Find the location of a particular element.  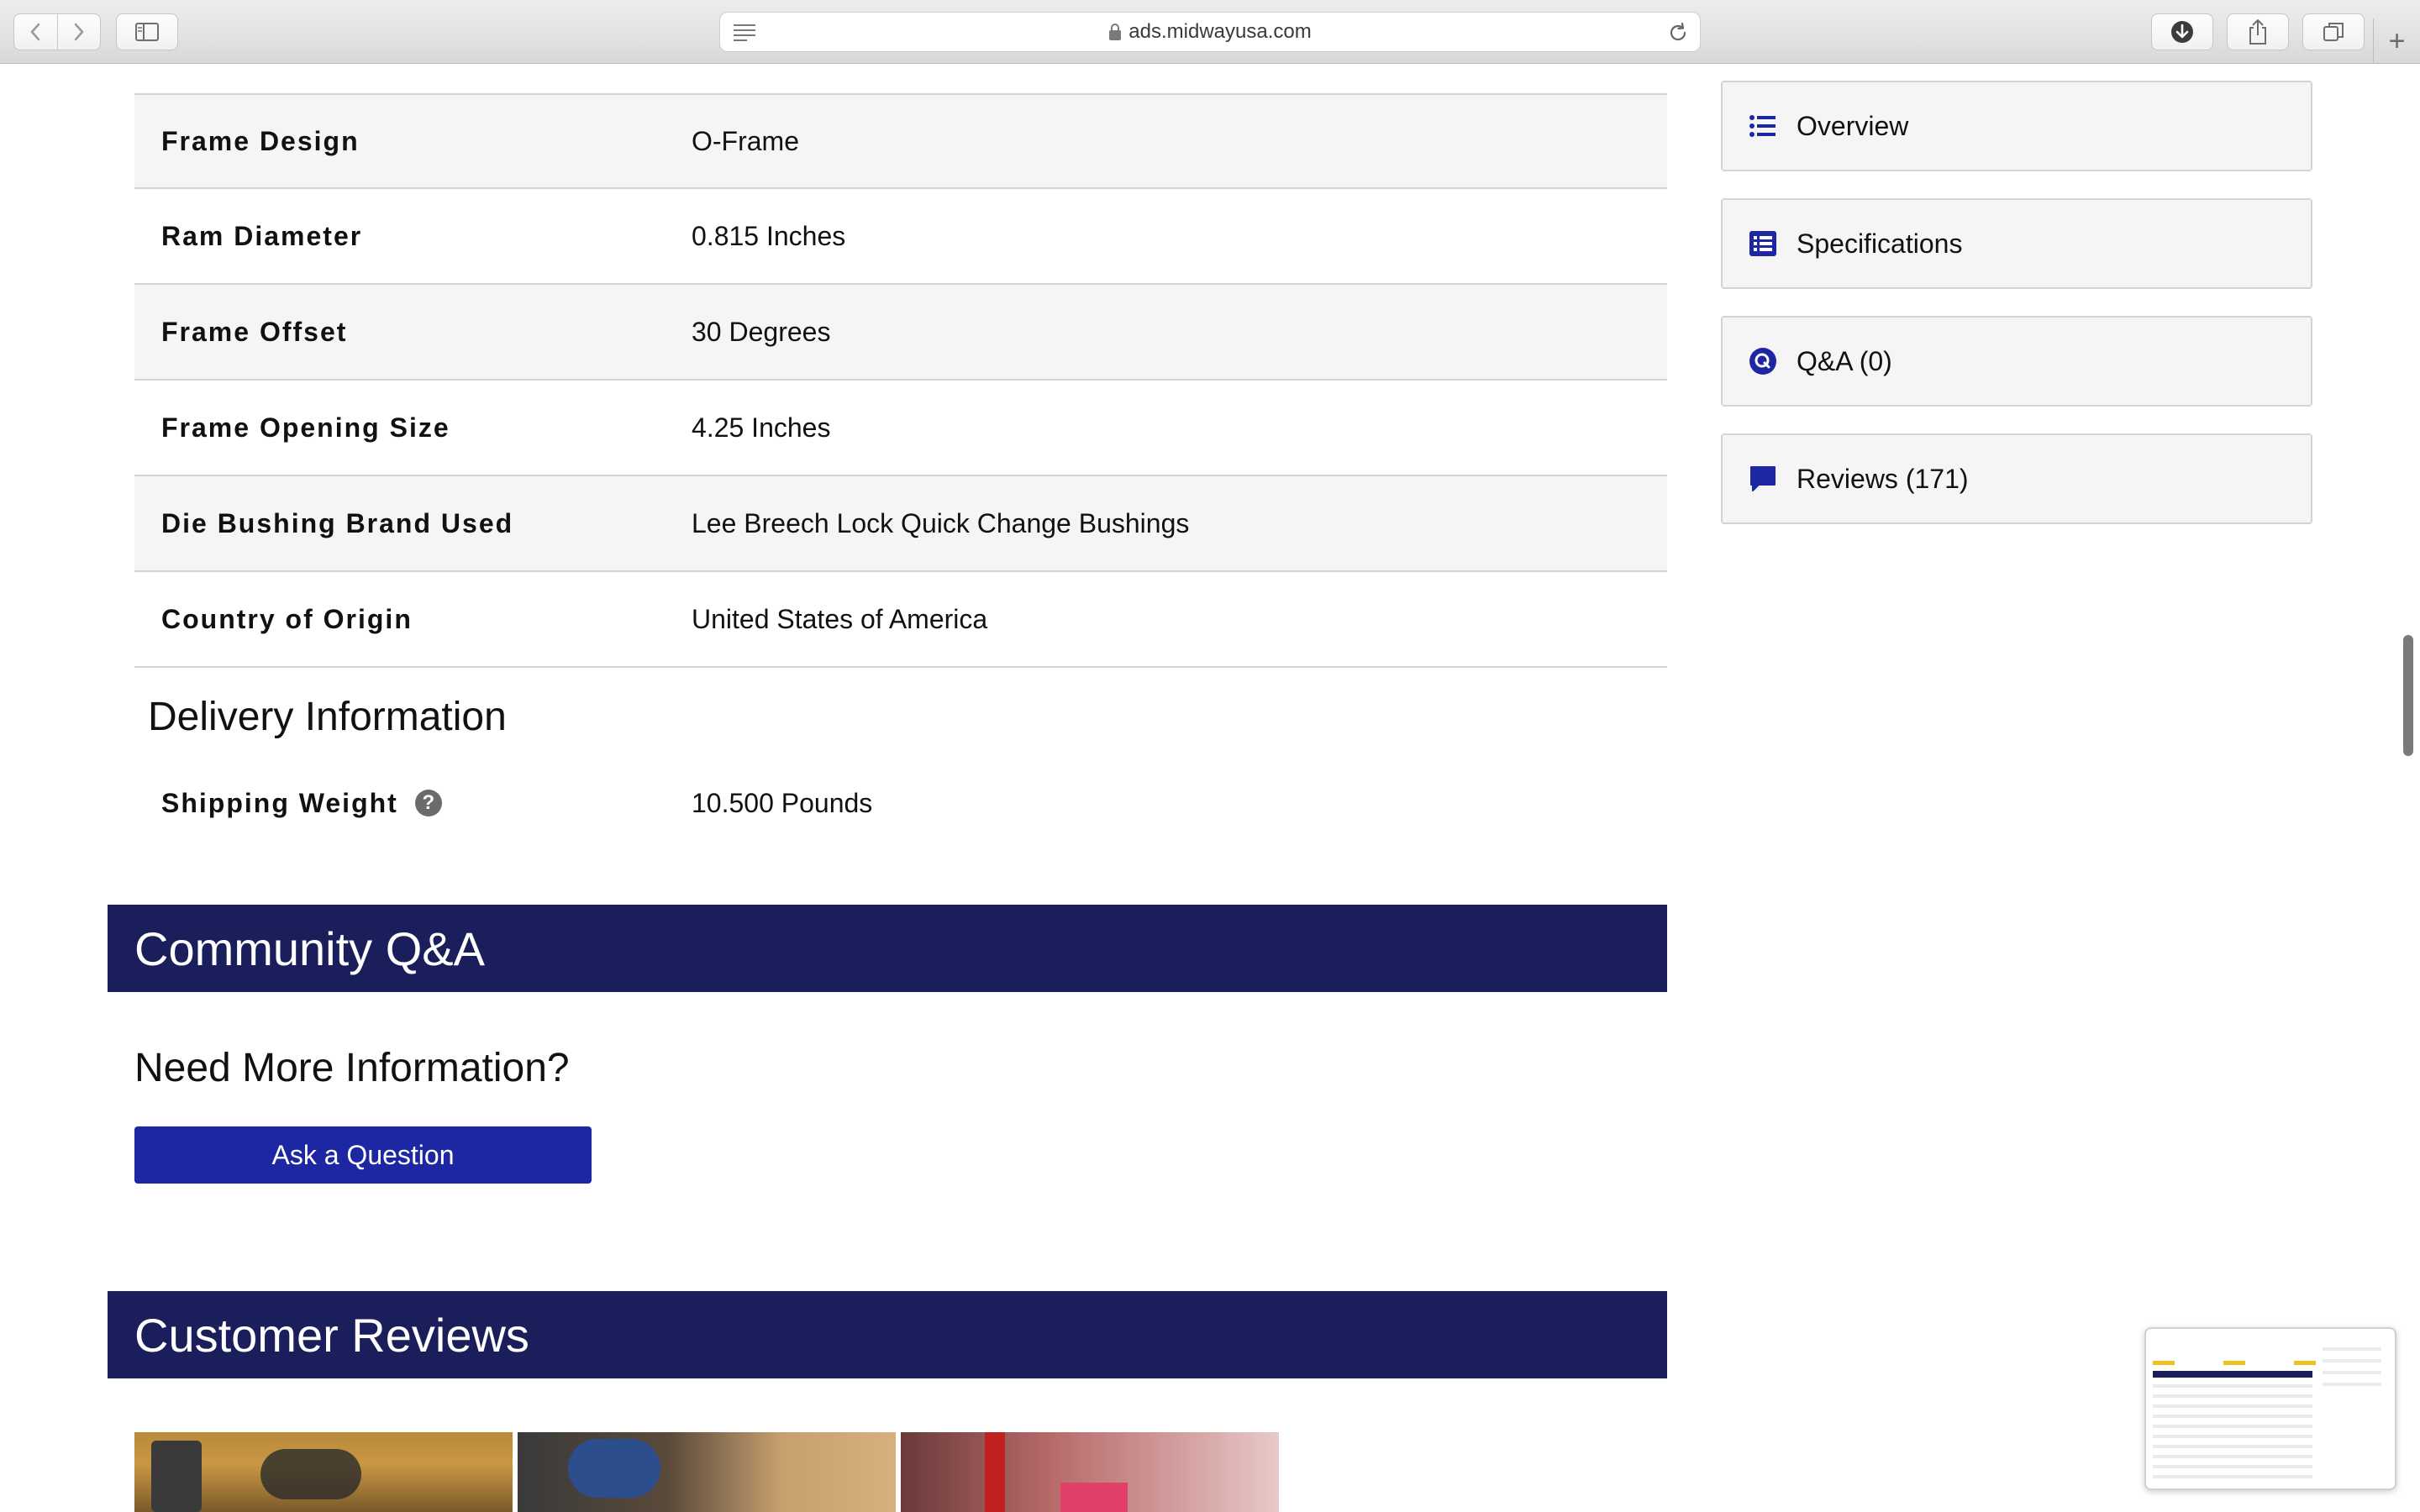

download-icon is located at coordinates (2182, 32).